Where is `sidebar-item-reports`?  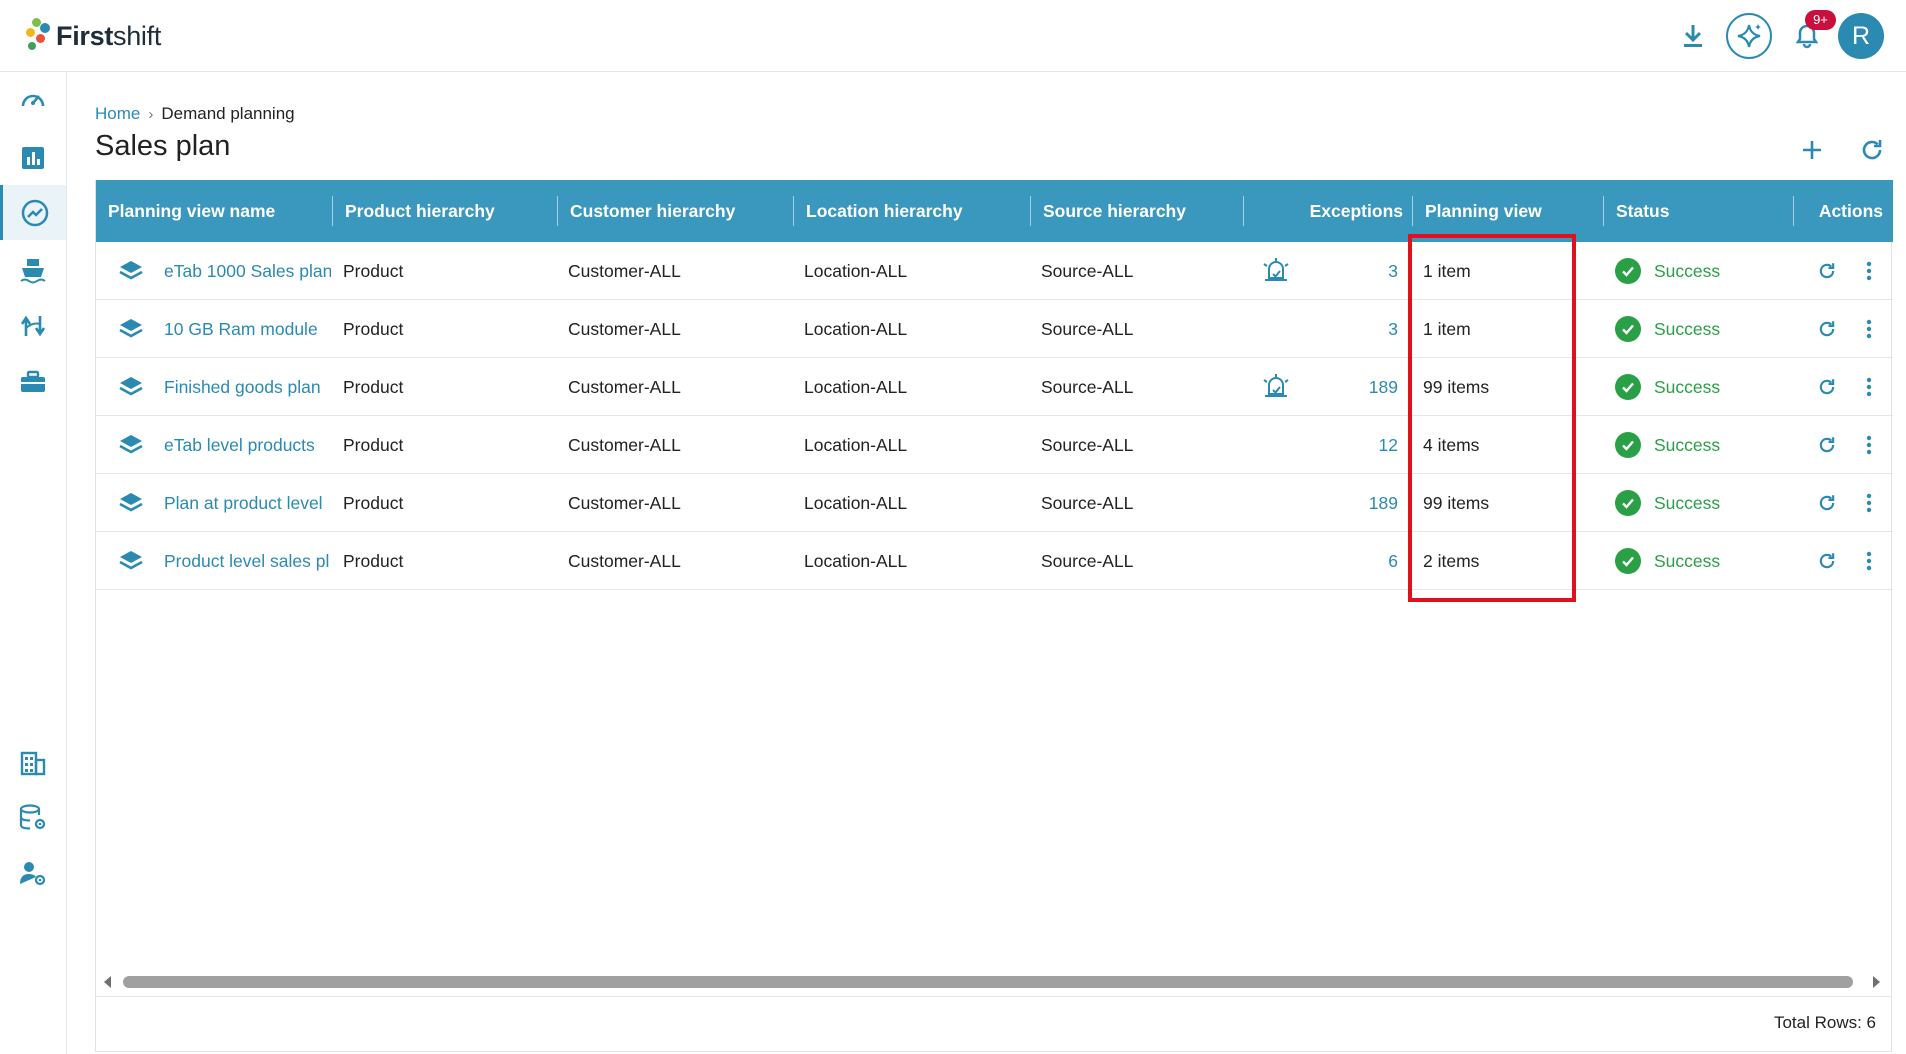 sidebar-item-reports is located at coordinates (33, 157).